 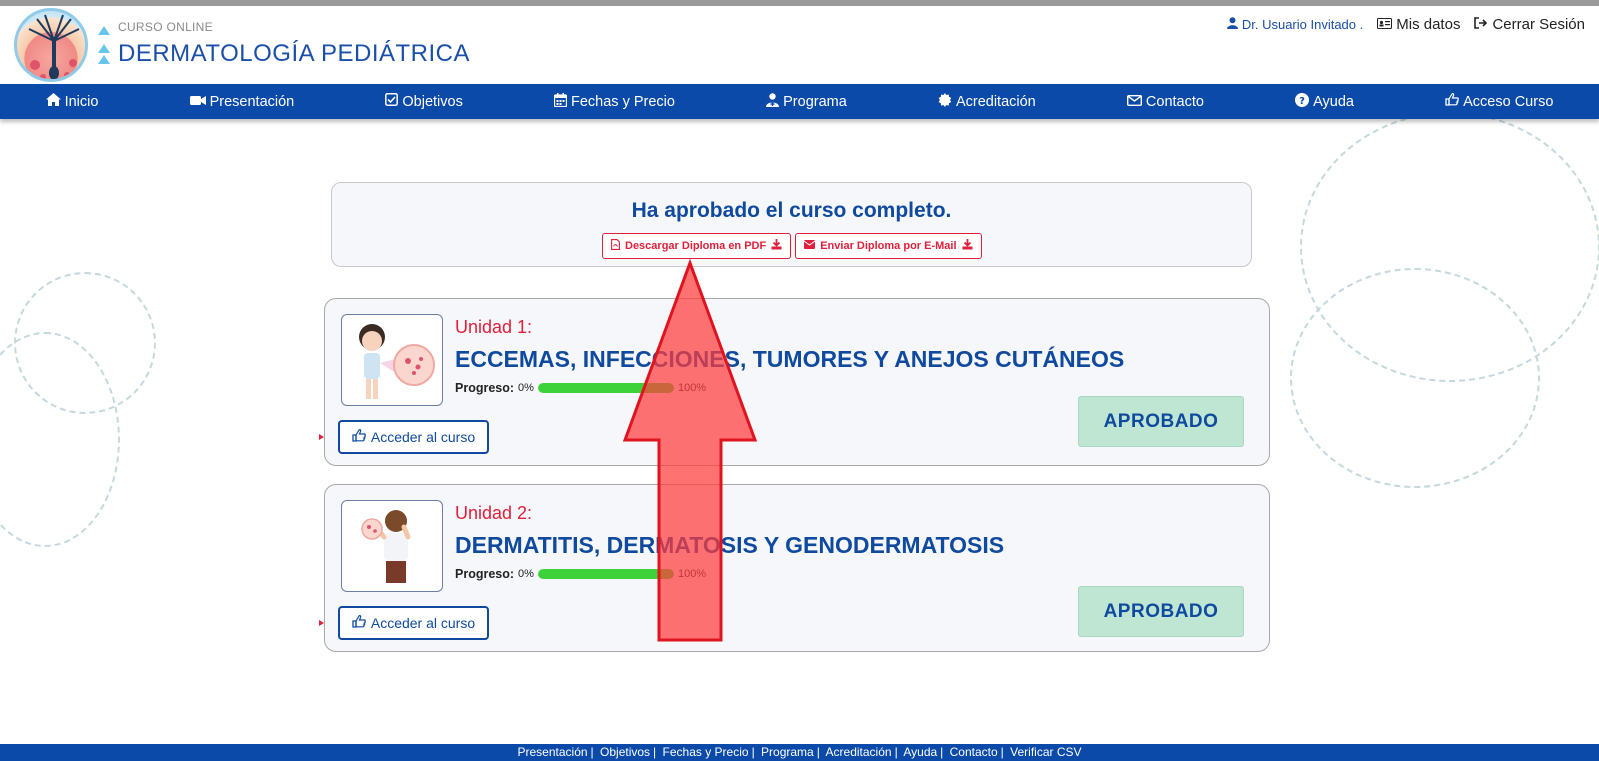 I want to click on footer-link-ayuda: Ayuda, so click(x=920, y=752).